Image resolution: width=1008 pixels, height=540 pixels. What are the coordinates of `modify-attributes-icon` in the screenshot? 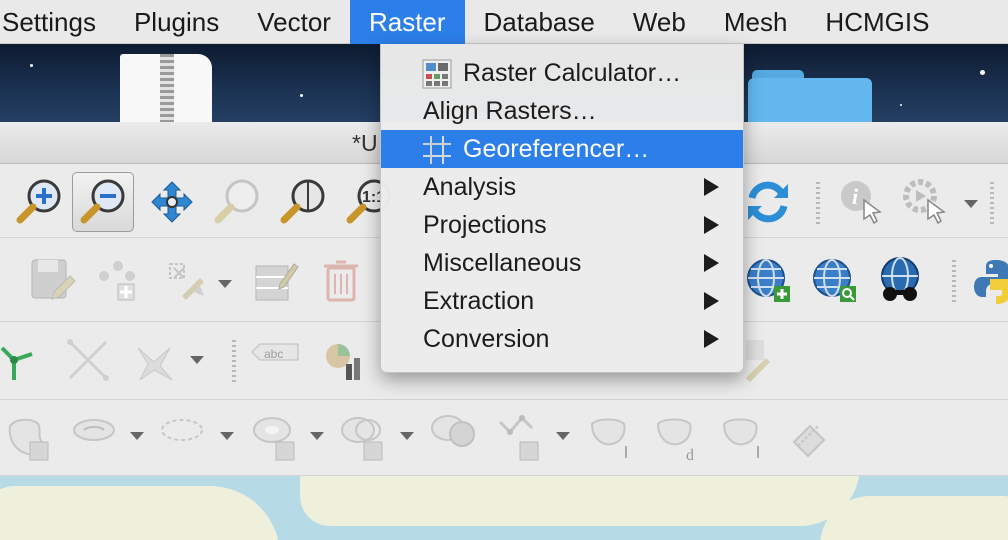 It's located at (276, 280).